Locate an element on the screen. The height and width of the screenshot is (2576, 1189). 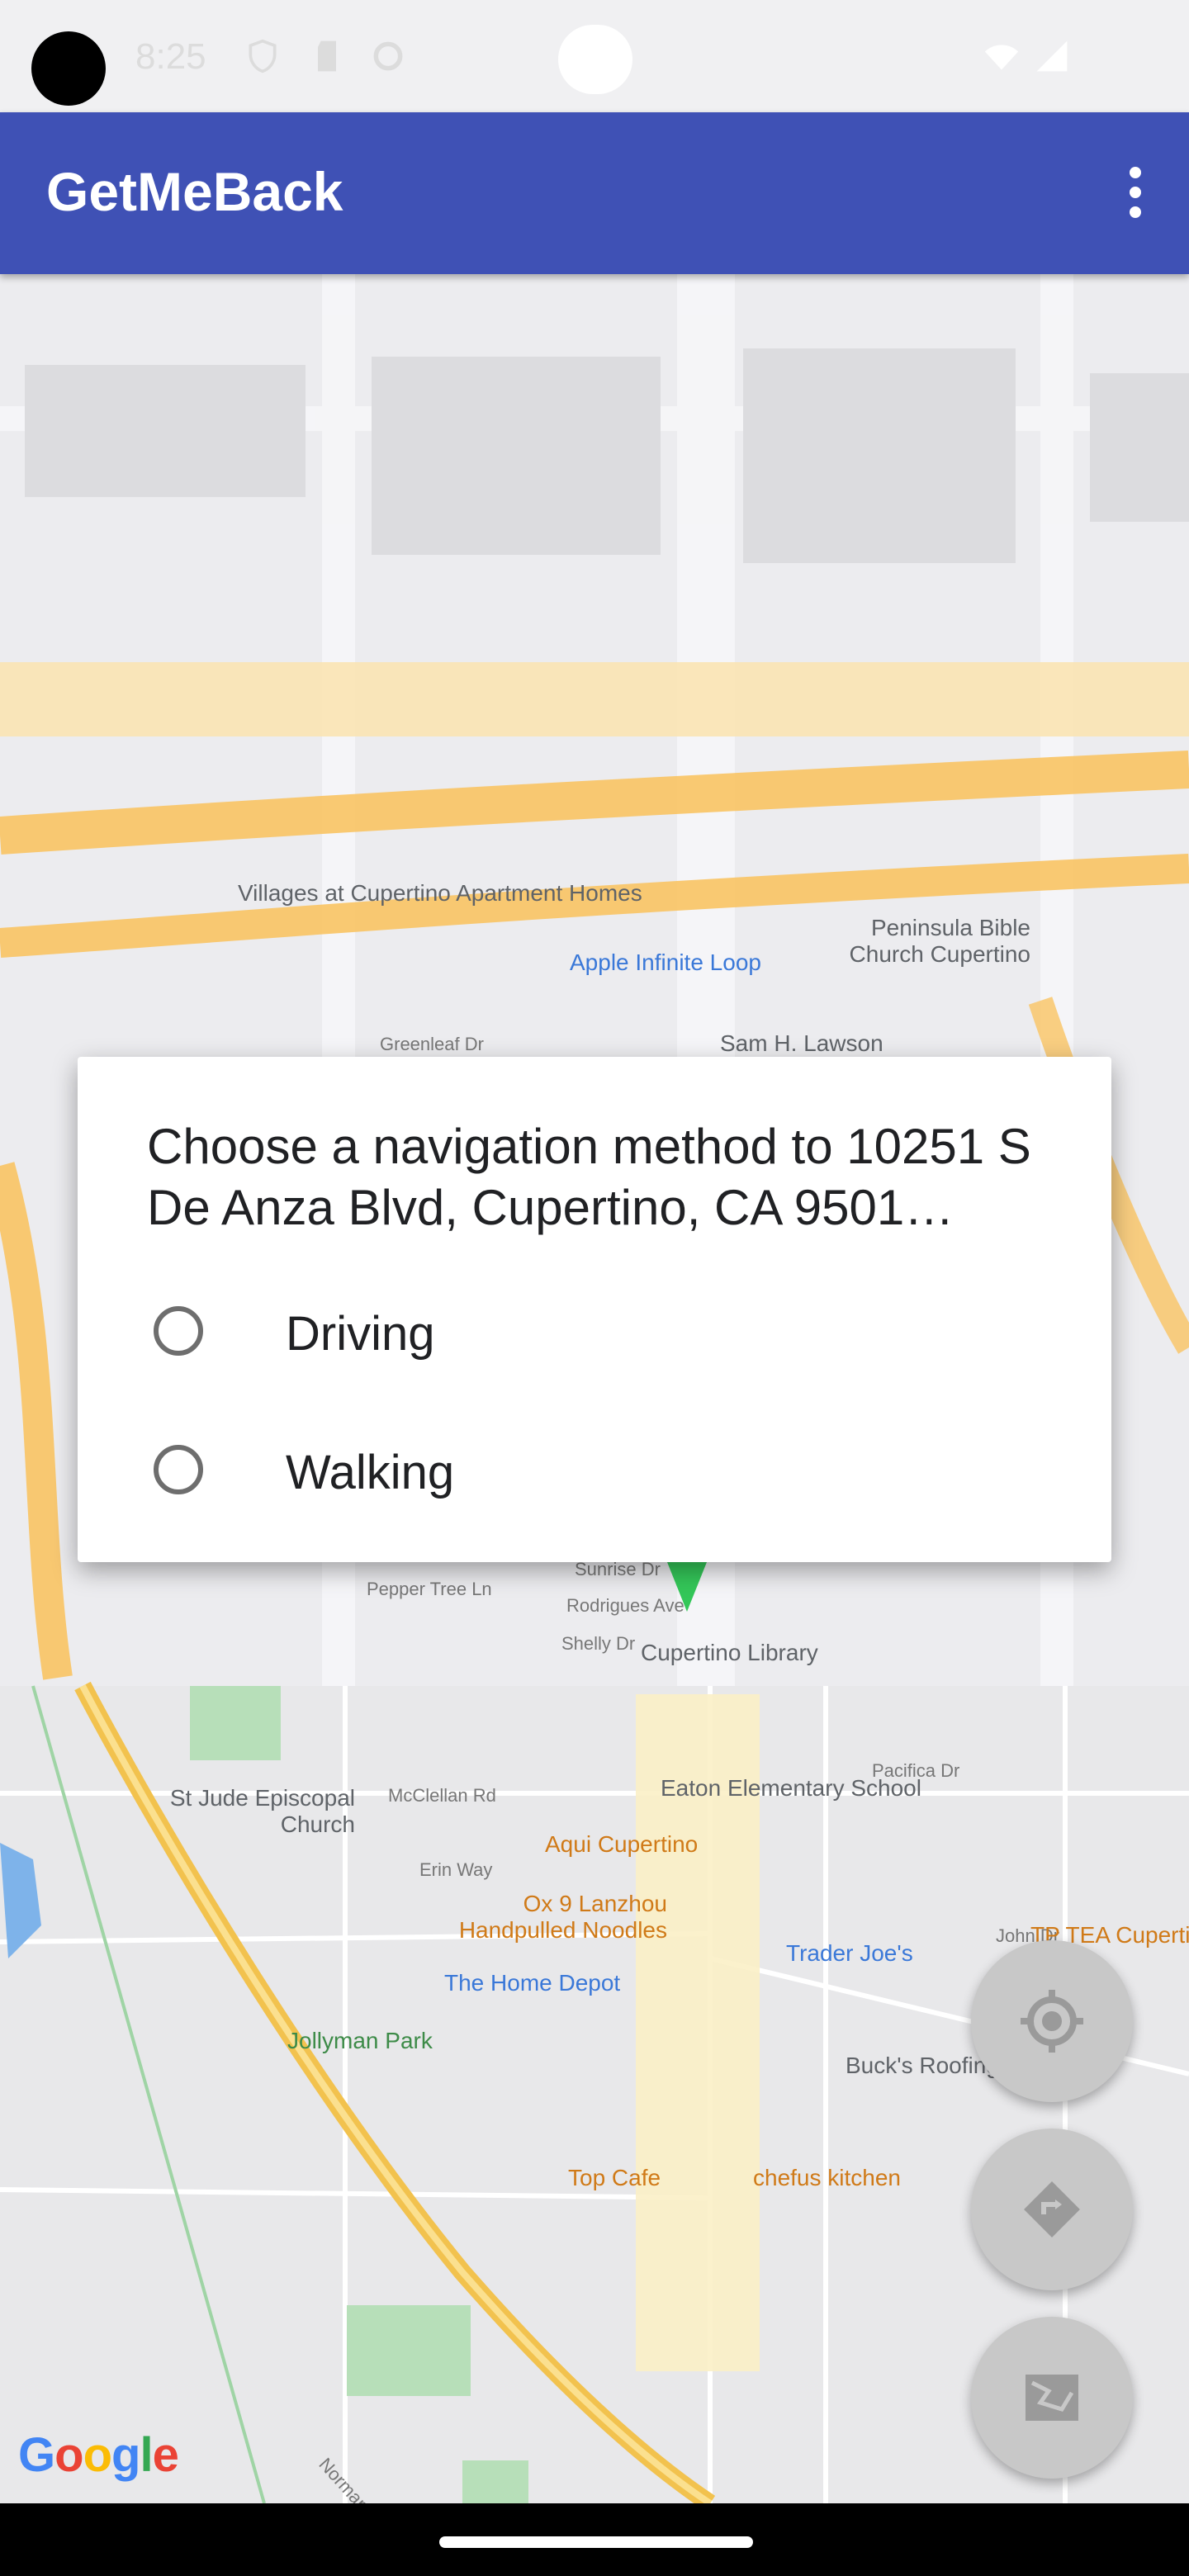
cell-signal-icon is located at coordinates (1052, 56).